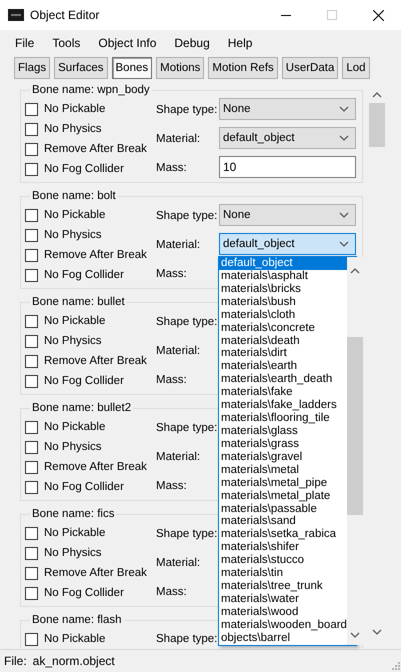  Describe the element at coordinates (283, 573) in the screenshot. I see `list-option: materials\tin` at that location.